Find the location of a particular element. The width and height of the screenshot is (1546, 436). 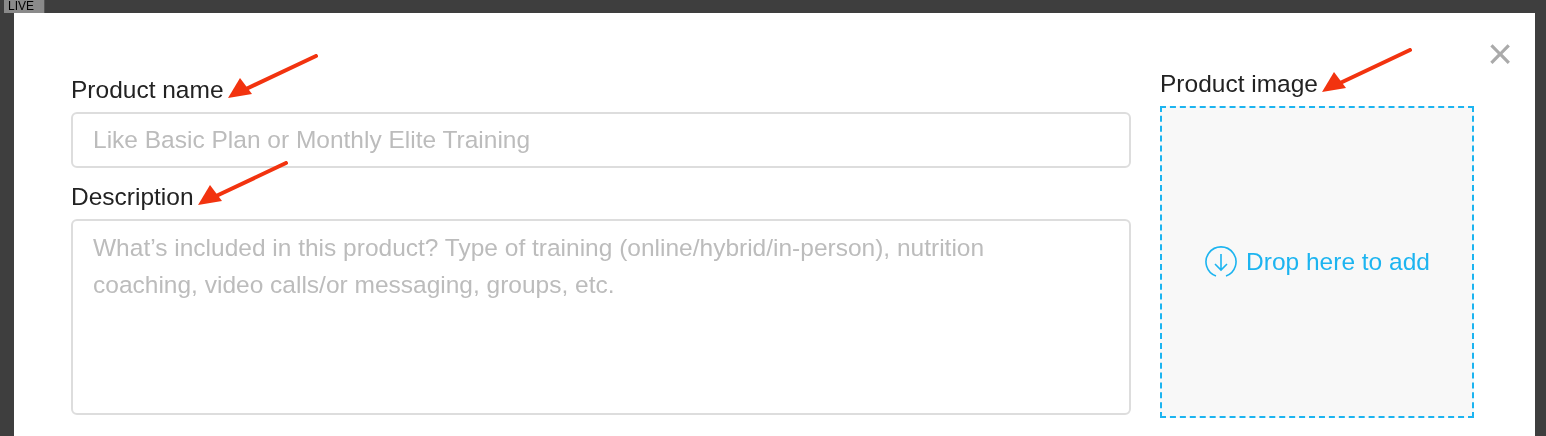

tab-label: LIVE is located at coordinates (24, 6).